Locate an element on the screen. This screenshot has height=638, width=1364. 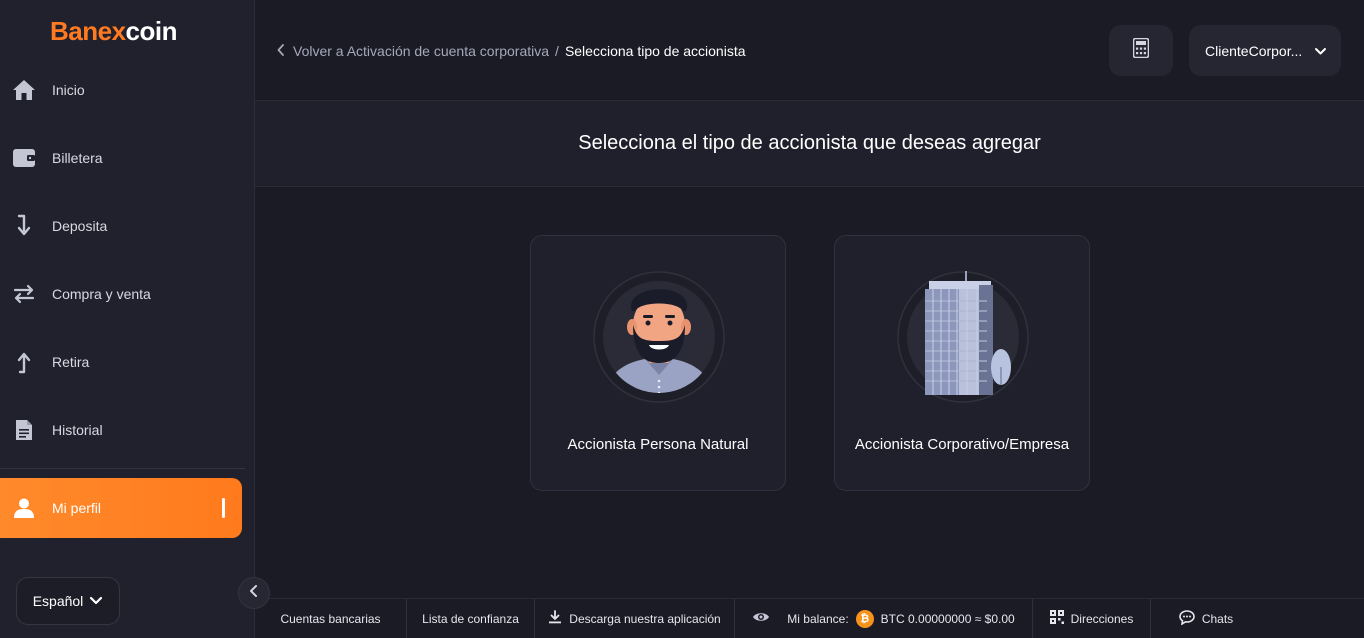
sidebar-item-label: Compra y venta is located at coordinates (101, 294).